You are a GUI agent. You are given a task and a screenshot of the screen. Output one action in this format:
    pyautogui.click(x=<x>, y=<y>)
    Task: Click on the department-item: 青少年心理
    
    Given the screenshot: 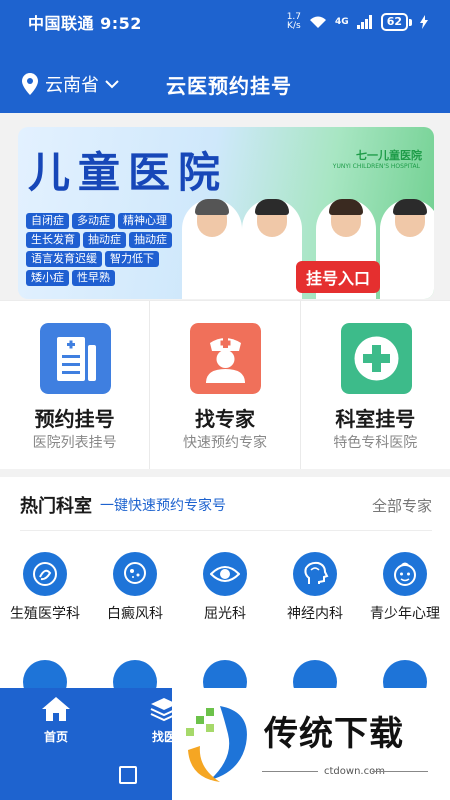 What is the action you would take?
    pyautogui.click(x=405, y=597)
    